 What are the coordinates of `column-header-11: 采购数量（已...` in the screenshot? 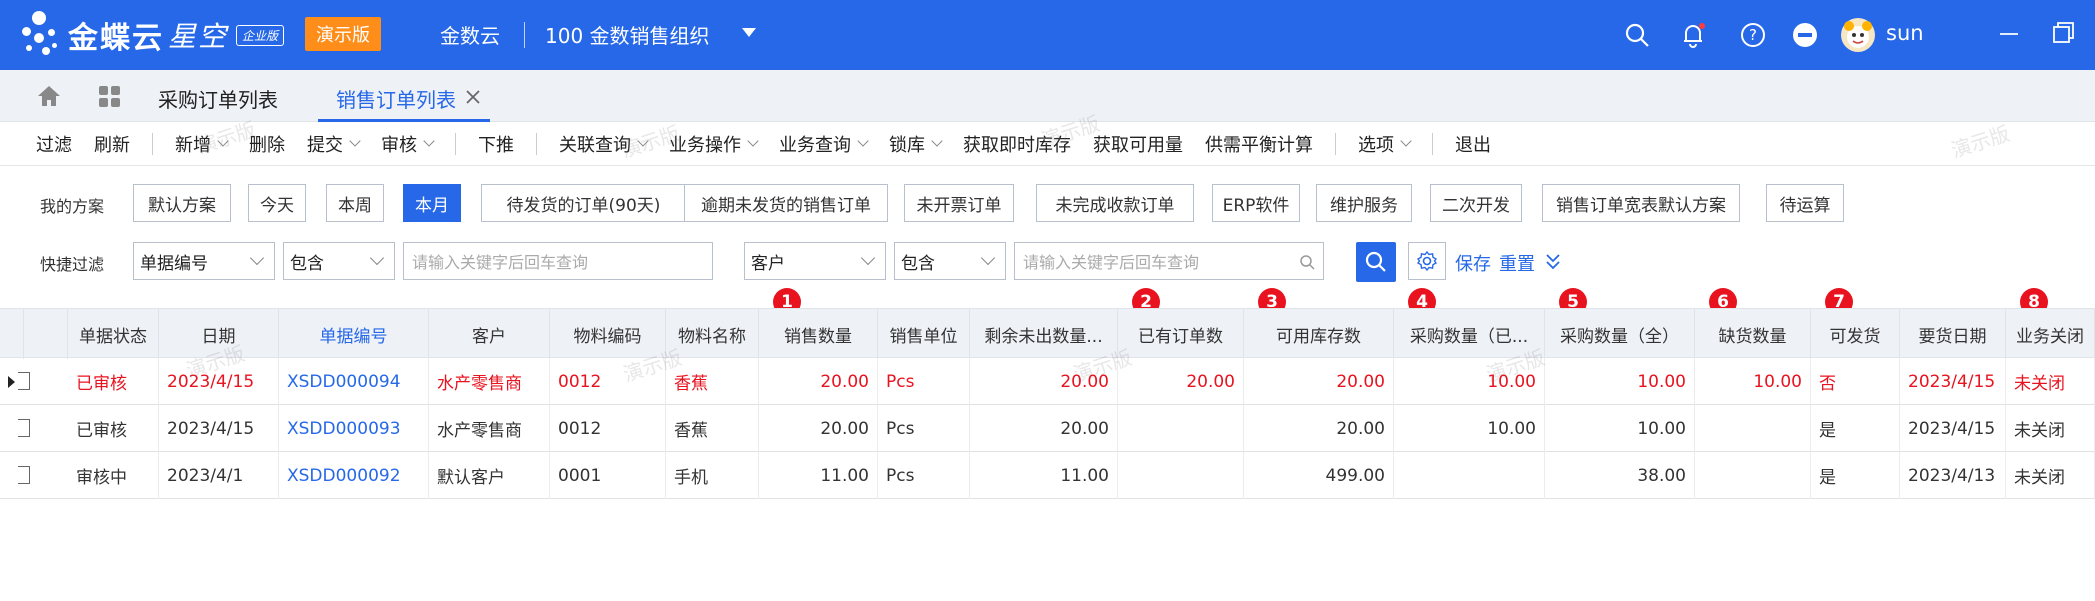 It's located at (1469, 334).